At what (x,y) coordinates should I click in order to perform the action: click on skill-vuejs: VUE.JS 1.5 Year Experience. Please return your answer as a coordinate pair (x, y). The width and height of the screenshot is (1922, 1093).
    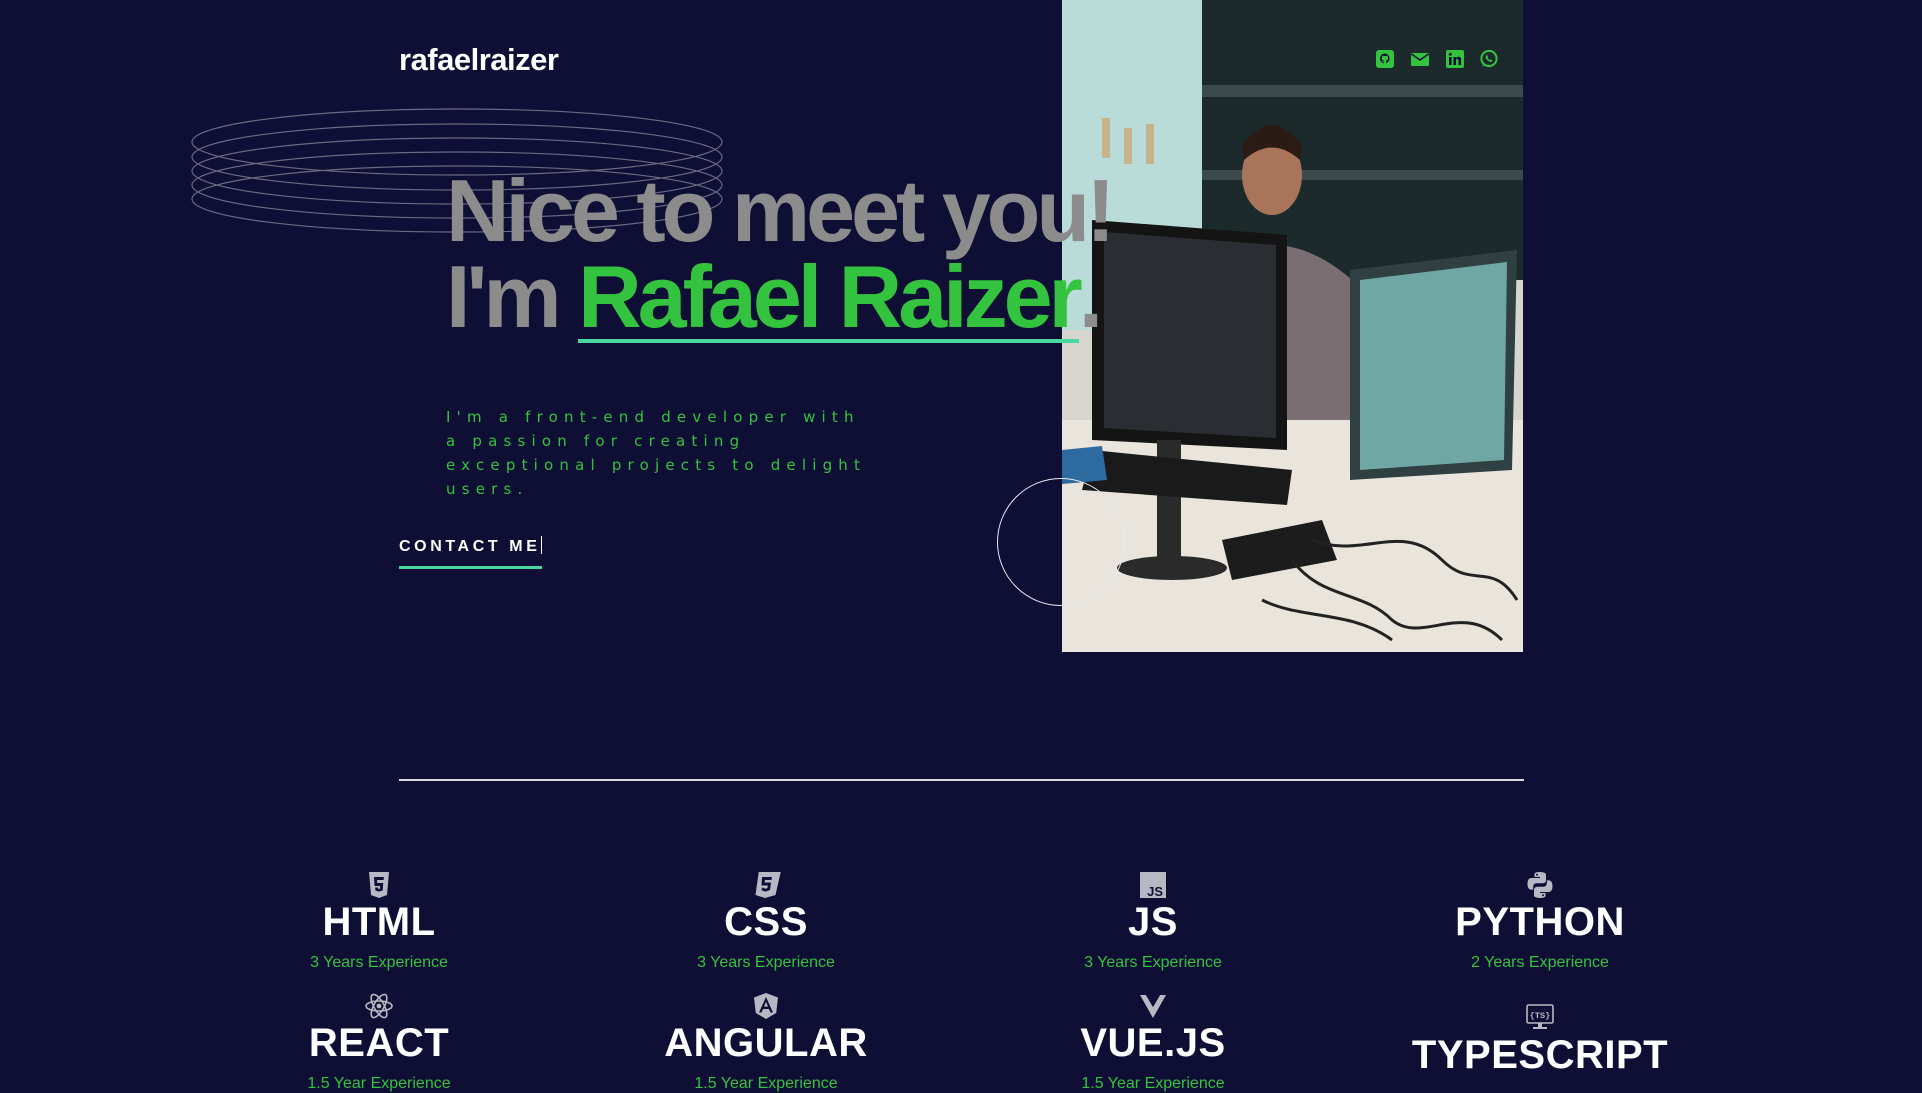
    Looking at the image, I should click on (1153, 1042).